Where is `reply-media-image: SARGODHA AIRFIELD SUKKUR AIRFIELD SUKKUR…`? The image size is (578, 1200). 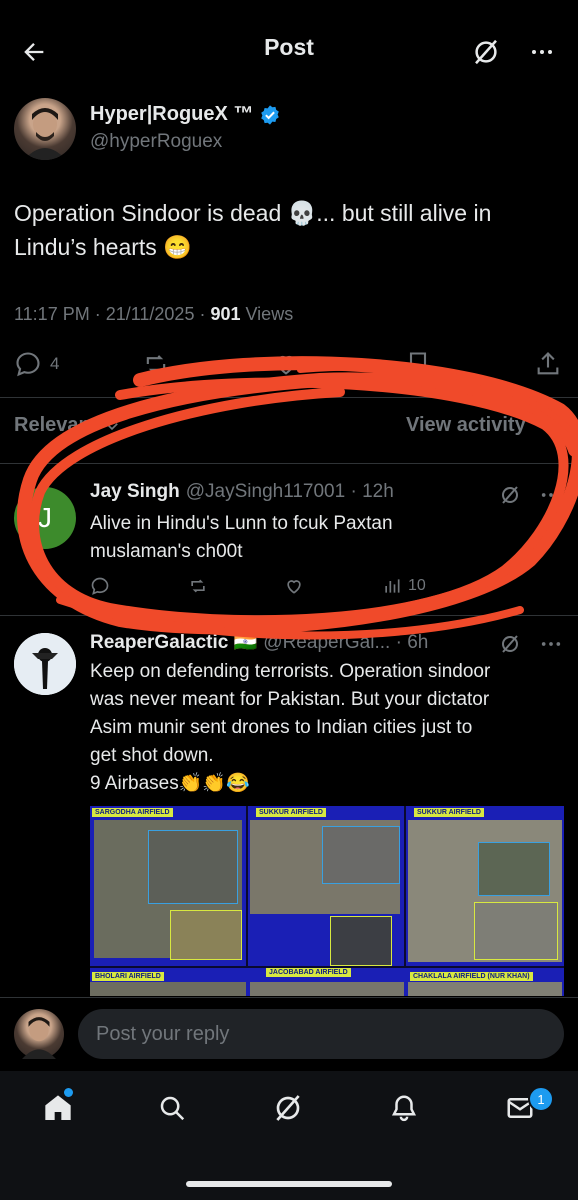 reply-media-image: SARGODHA AIRFIELD SUKKUR AIRFIELD SUKKUR… is located at coordinates (327, 901).